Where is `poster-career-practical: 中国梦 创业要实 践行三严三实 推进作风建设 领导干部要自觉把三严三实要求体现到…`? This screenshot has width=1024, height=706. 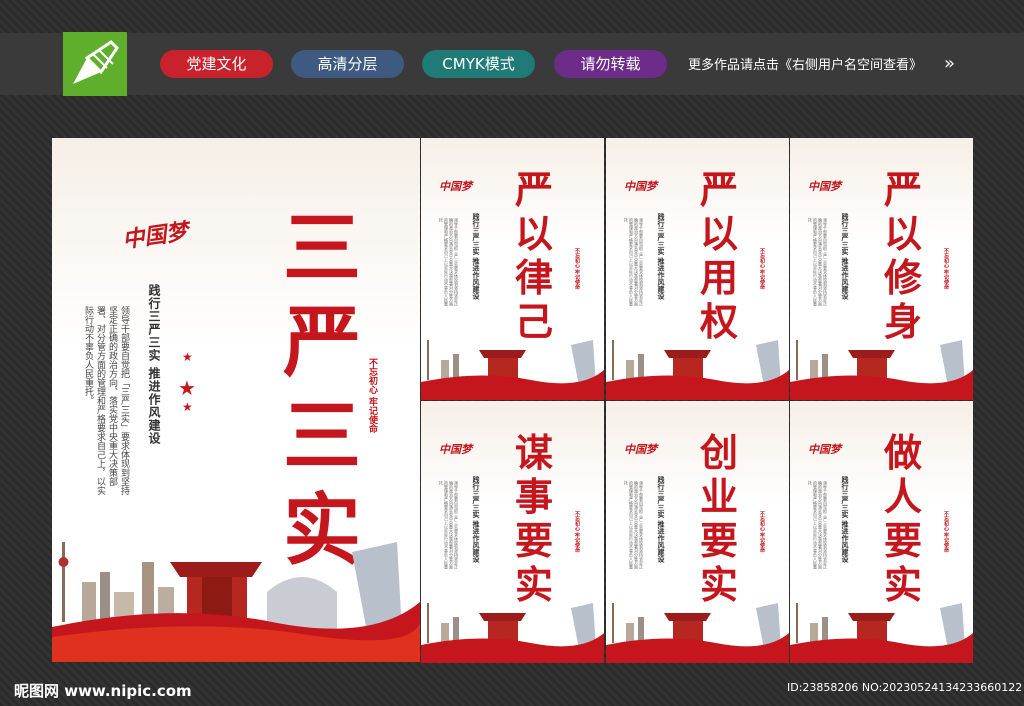 poster-career-practical: 中国梦 创业要实 践行三严三实 推进作风建设 领导干部要自觉把三严三实要求体现到… is located at coordinates (697, 532).